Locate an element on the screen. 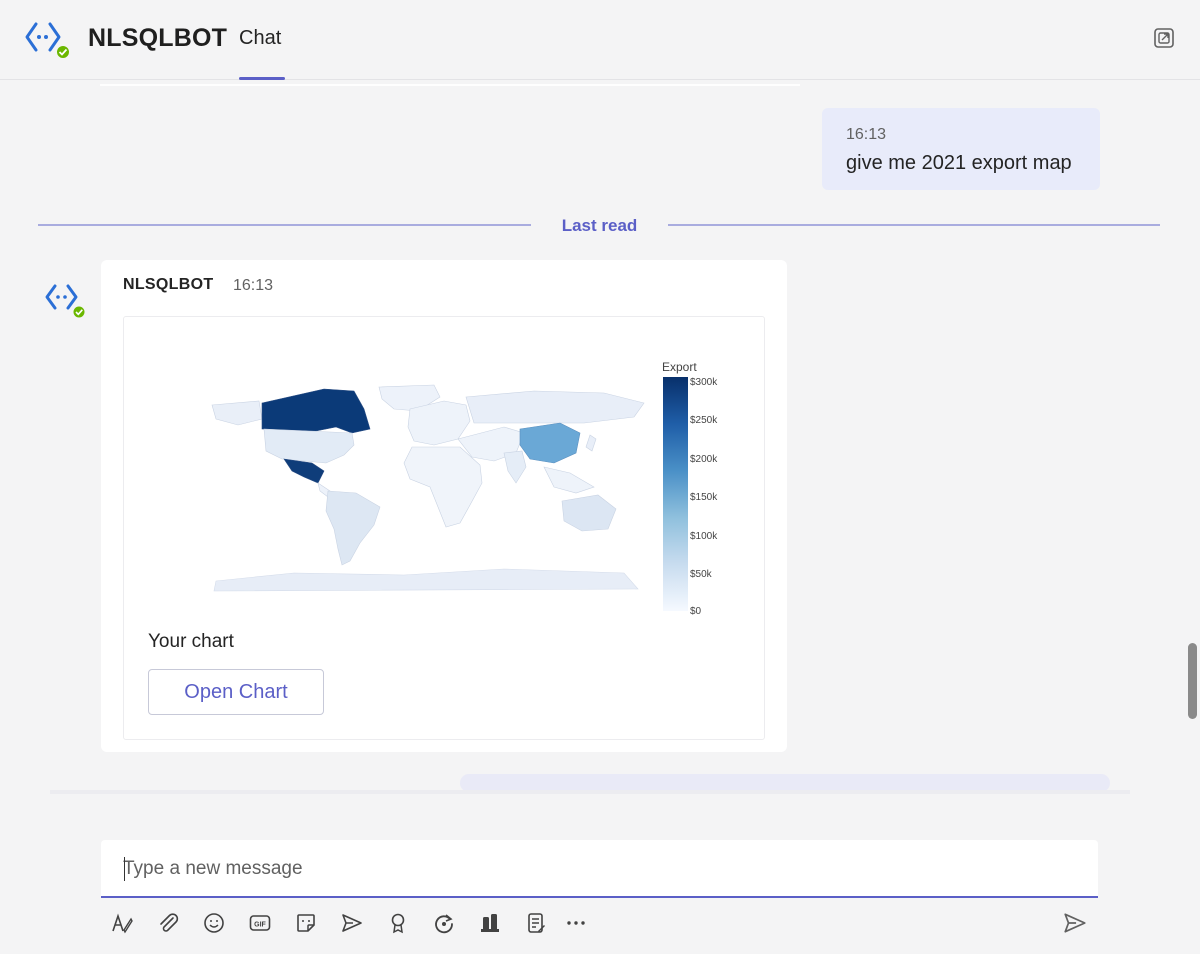 Image resolution: width=1200 pixels, height=954 pixels. world-choropleth-map is located at coordinates (428, 488).